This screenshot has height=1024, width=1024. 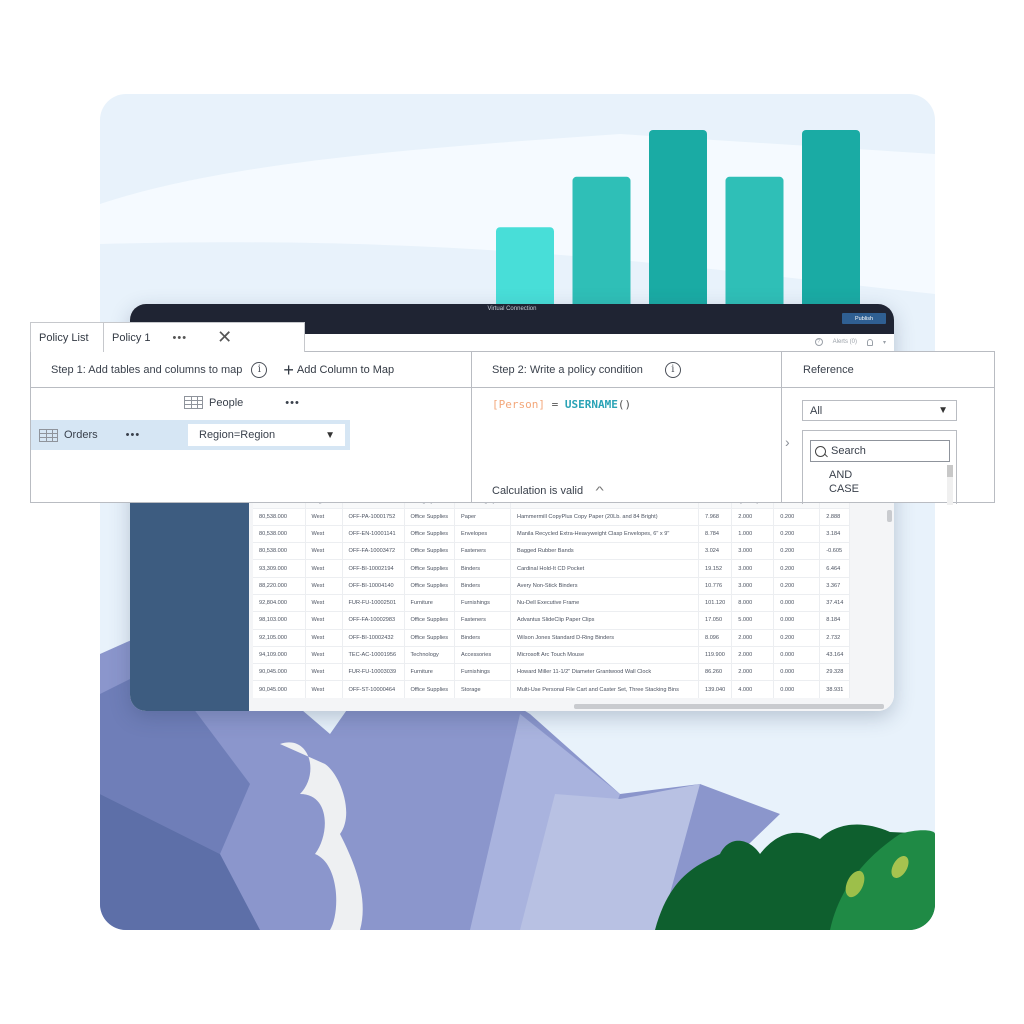 I want to click on table-cell: 10.776, so click(x=715, y=585).